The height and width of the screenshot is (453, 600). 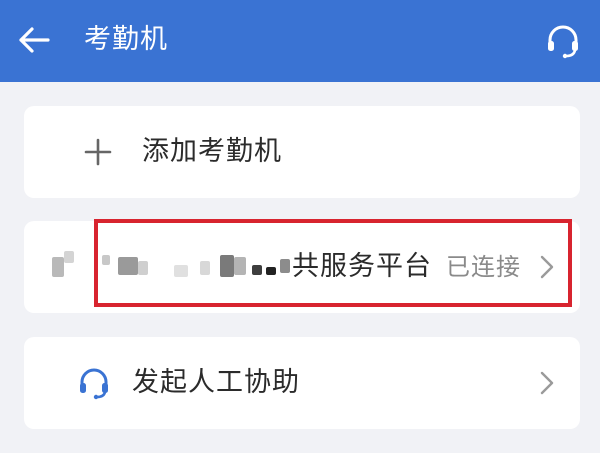 I want to click on plus-icon, so click(x=98, y=152).